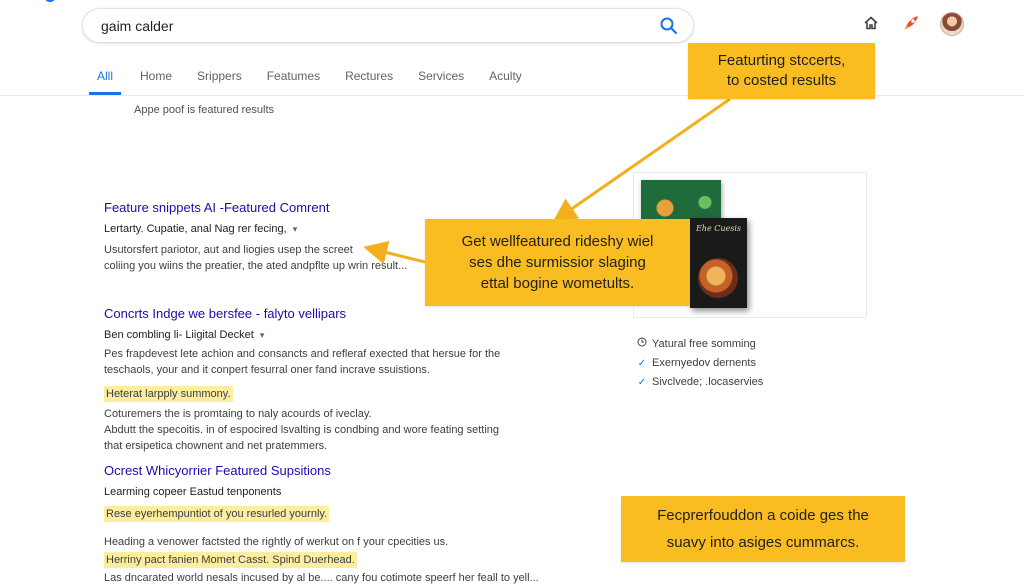 The image size is (1024, 585). What do you see at coordinates (952, 24) in the screenshot?
I see `avatar` at bounding box center [952, 24].